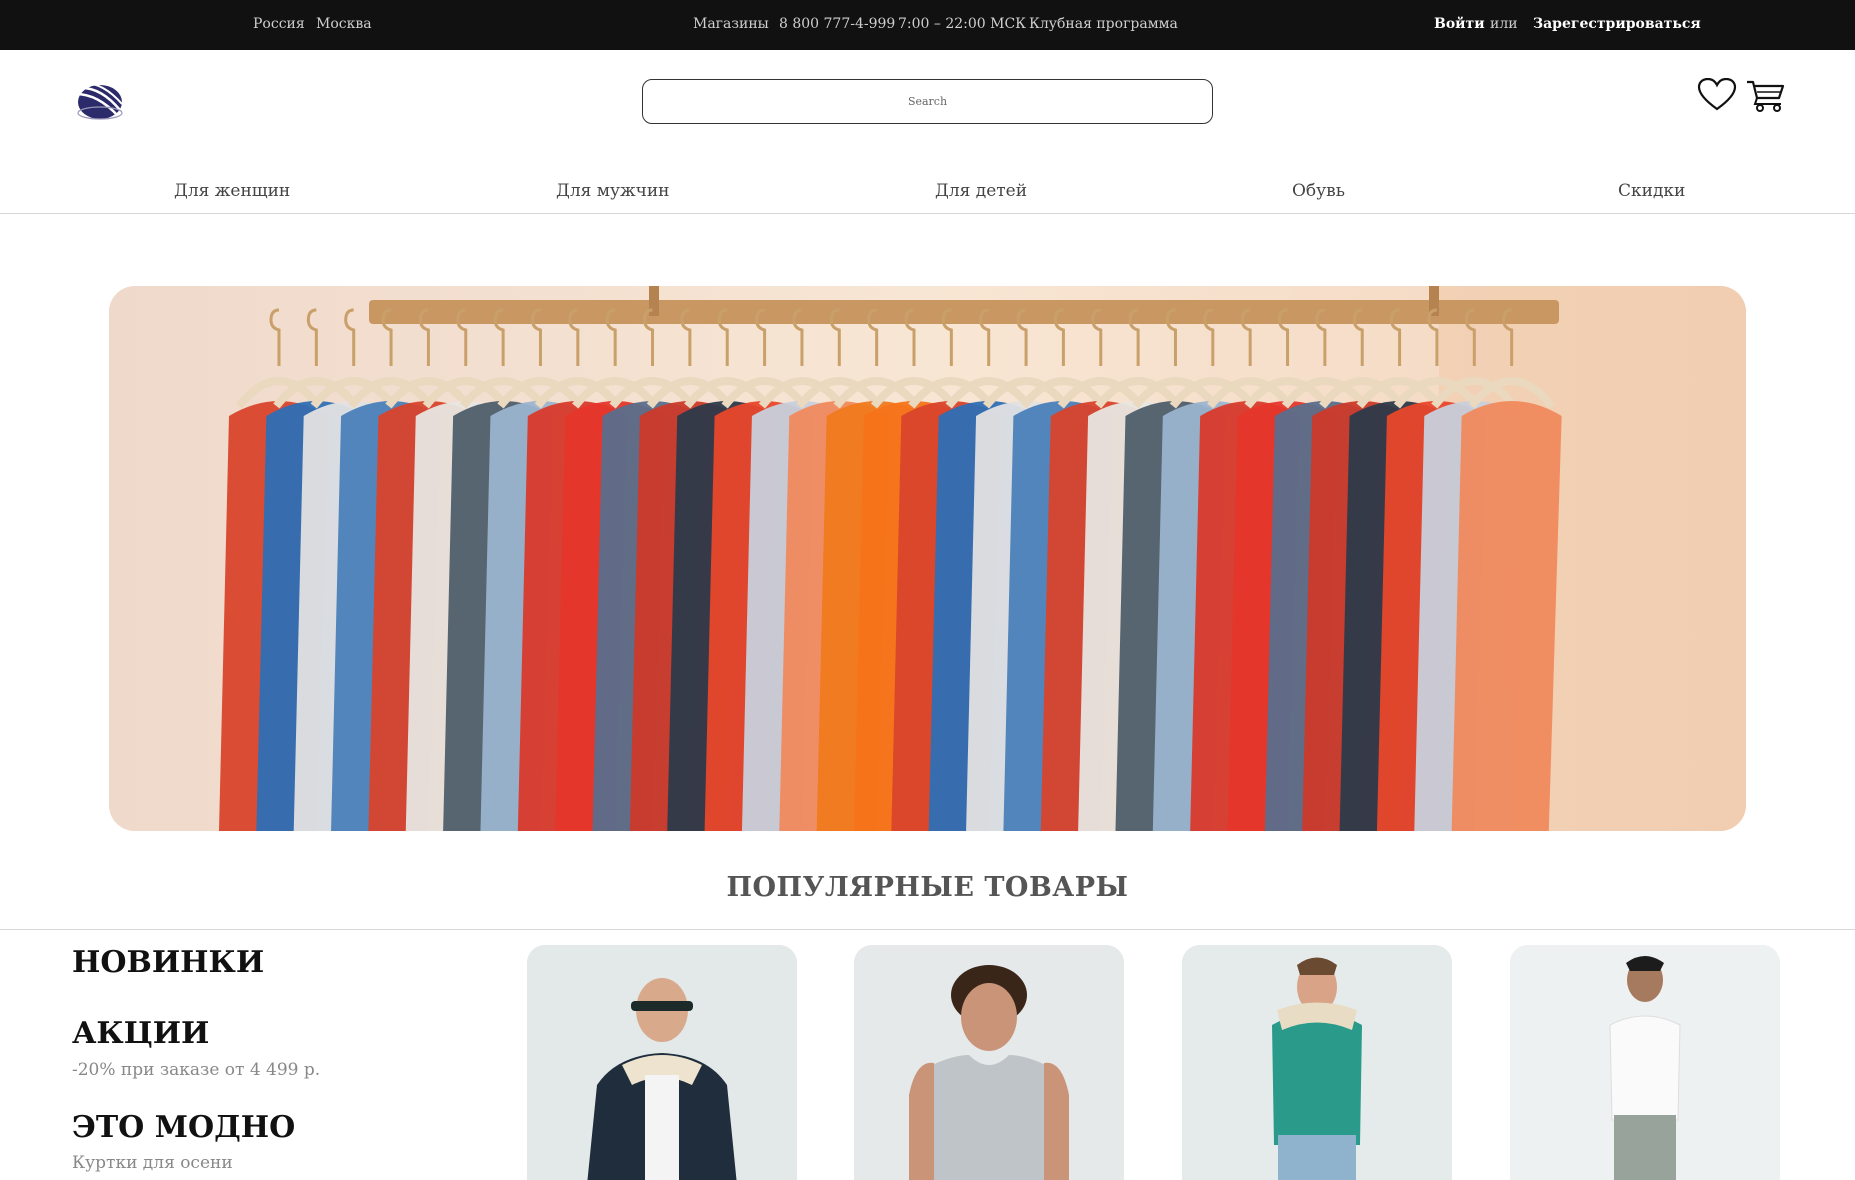 The width and height of the screenshot is (1855, 1180). Describe the element at coordinates (279, 24) in the screenshot. I see `country-selector: Россия` at that location.